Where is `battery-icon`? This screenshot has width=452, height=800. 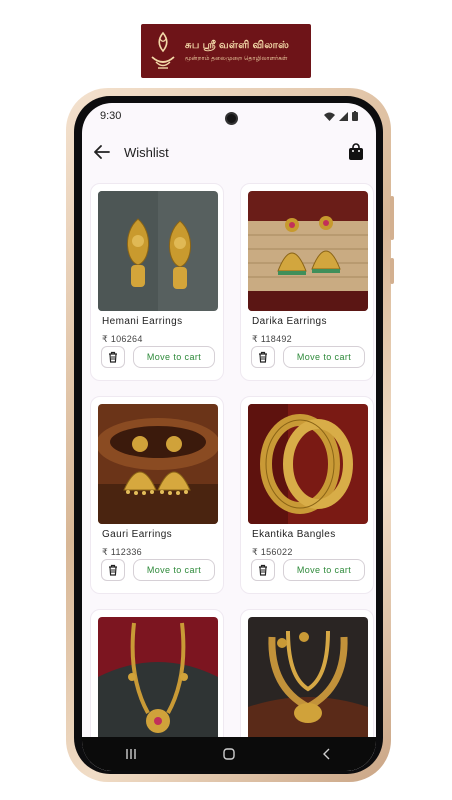 battery-icon is located at coordinates (355, 116).